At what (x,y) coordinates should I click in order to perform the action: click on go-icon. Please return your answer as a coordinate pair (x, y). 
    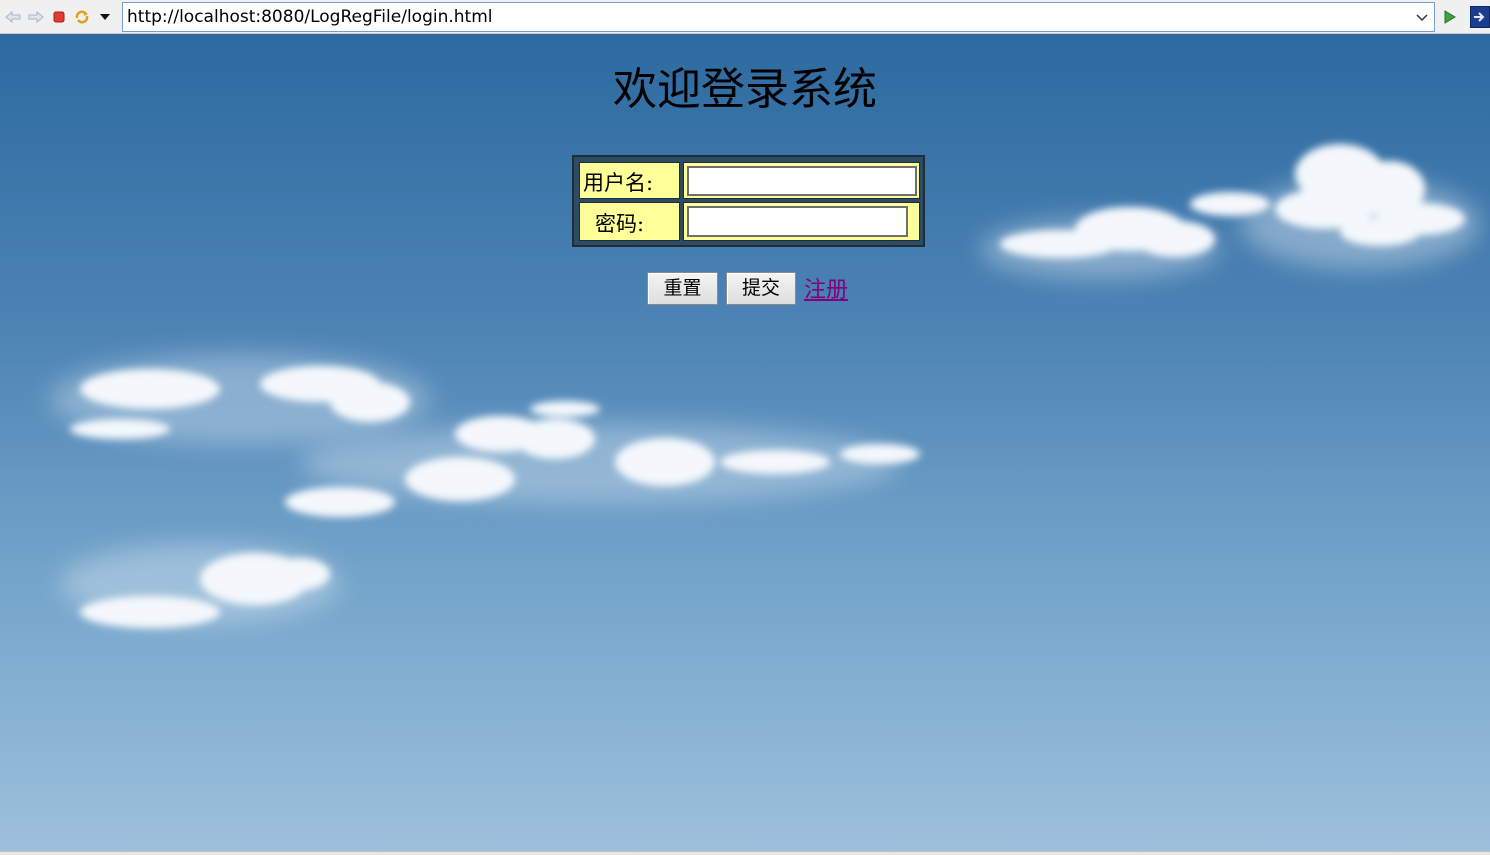
    Looking at the image, I should click on (1450, 17).